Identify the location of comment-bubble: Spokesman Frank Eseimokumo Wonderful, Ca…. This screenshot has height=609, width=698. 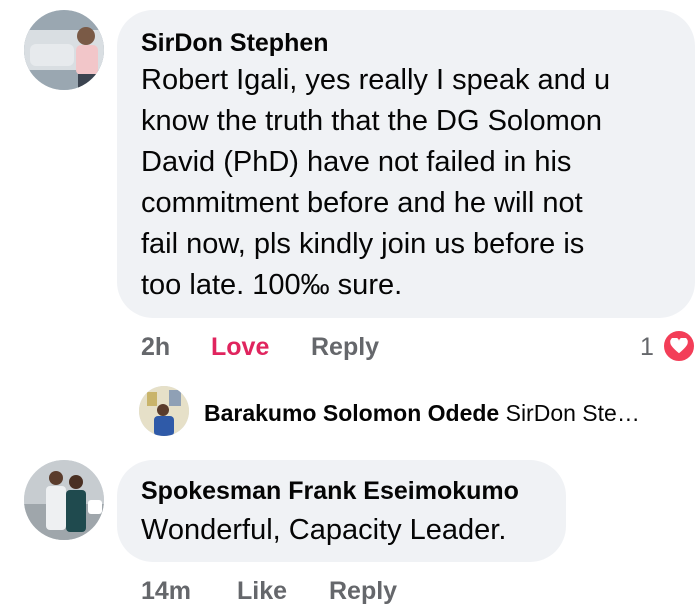
(341, 511).